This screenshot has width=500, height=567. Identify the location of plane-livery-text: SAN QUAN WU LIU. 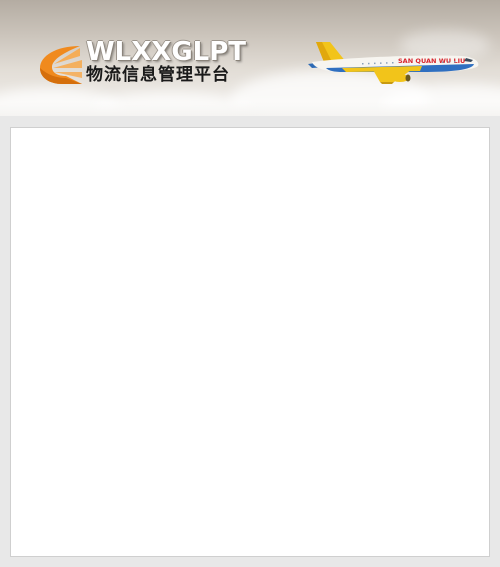
(431, 61).